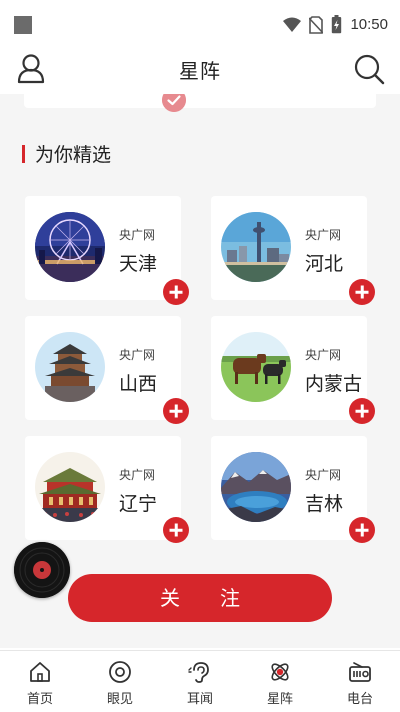 Image resolution: width=400 pixels, height=712 pixels. What do you see at coordinates (138, 384) in the screenshot?
I see `card-name: 山西` at bounding box center [138, 384].